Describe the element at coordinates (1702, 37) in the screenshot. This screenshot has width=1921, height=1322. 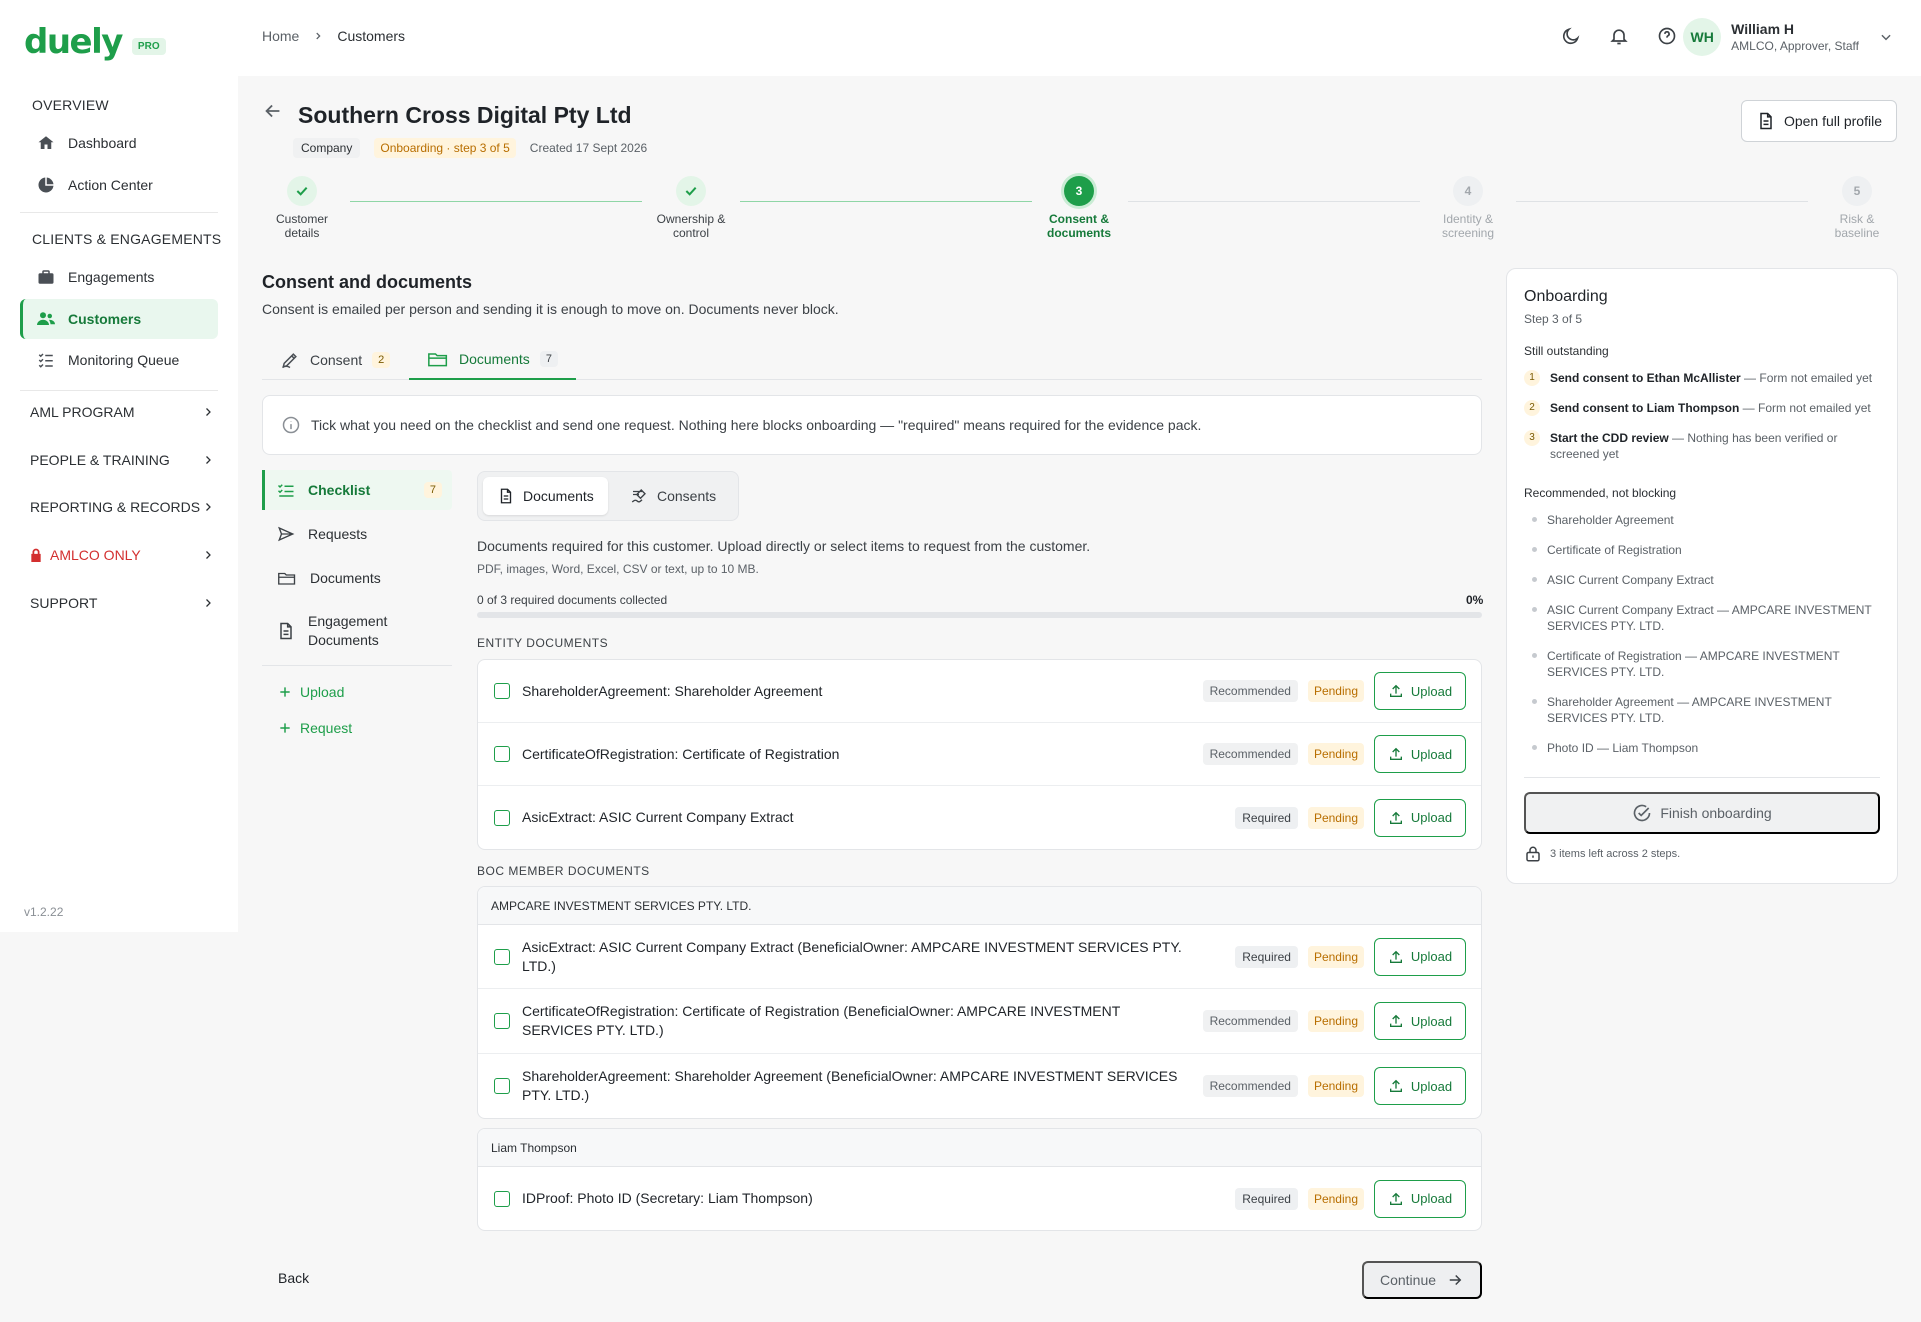
I see `avatar: WH` at that location.